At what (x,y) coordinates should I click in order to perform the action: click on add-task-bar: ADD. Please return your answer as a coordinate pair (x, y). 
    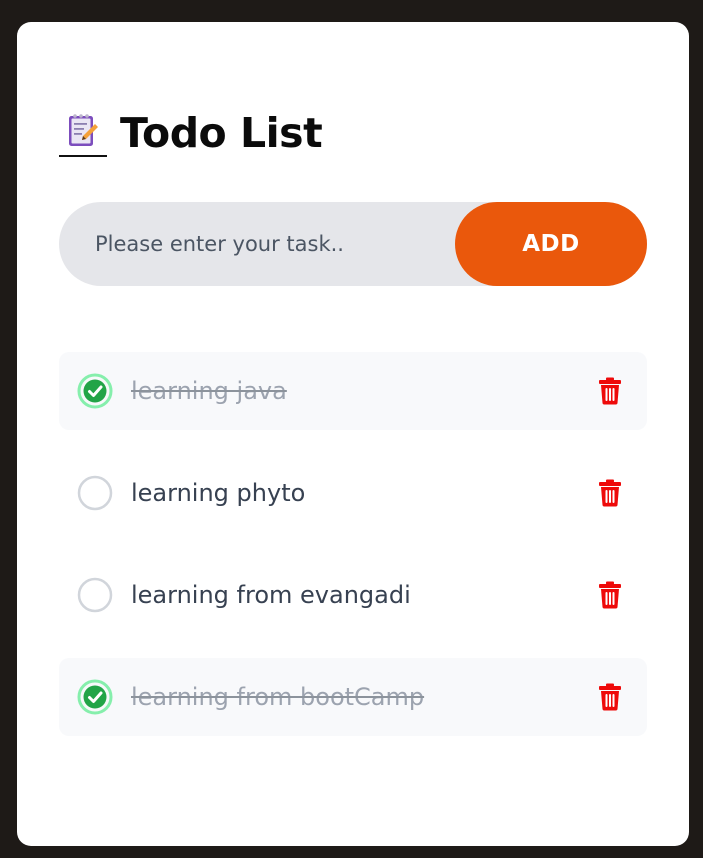
    Looking at the image, I should click on (353, 244).